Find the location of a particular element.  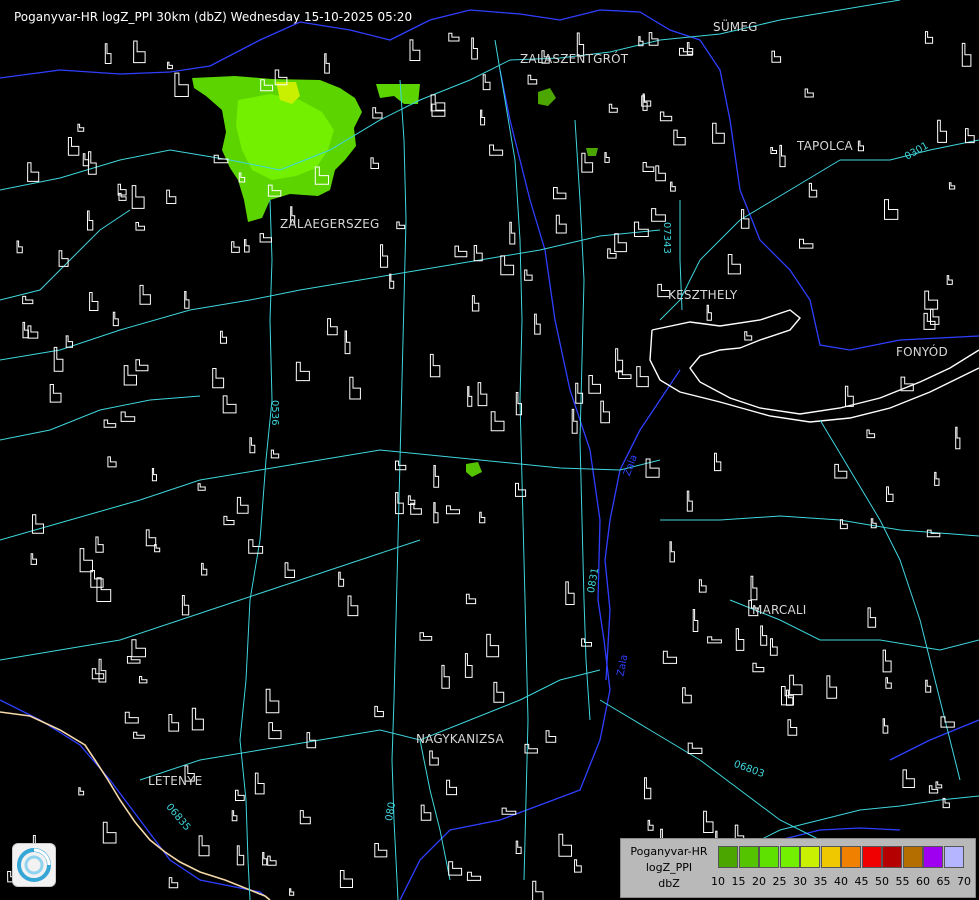

legend-title-line-3: dbZ is located at coordinates (669, 883).